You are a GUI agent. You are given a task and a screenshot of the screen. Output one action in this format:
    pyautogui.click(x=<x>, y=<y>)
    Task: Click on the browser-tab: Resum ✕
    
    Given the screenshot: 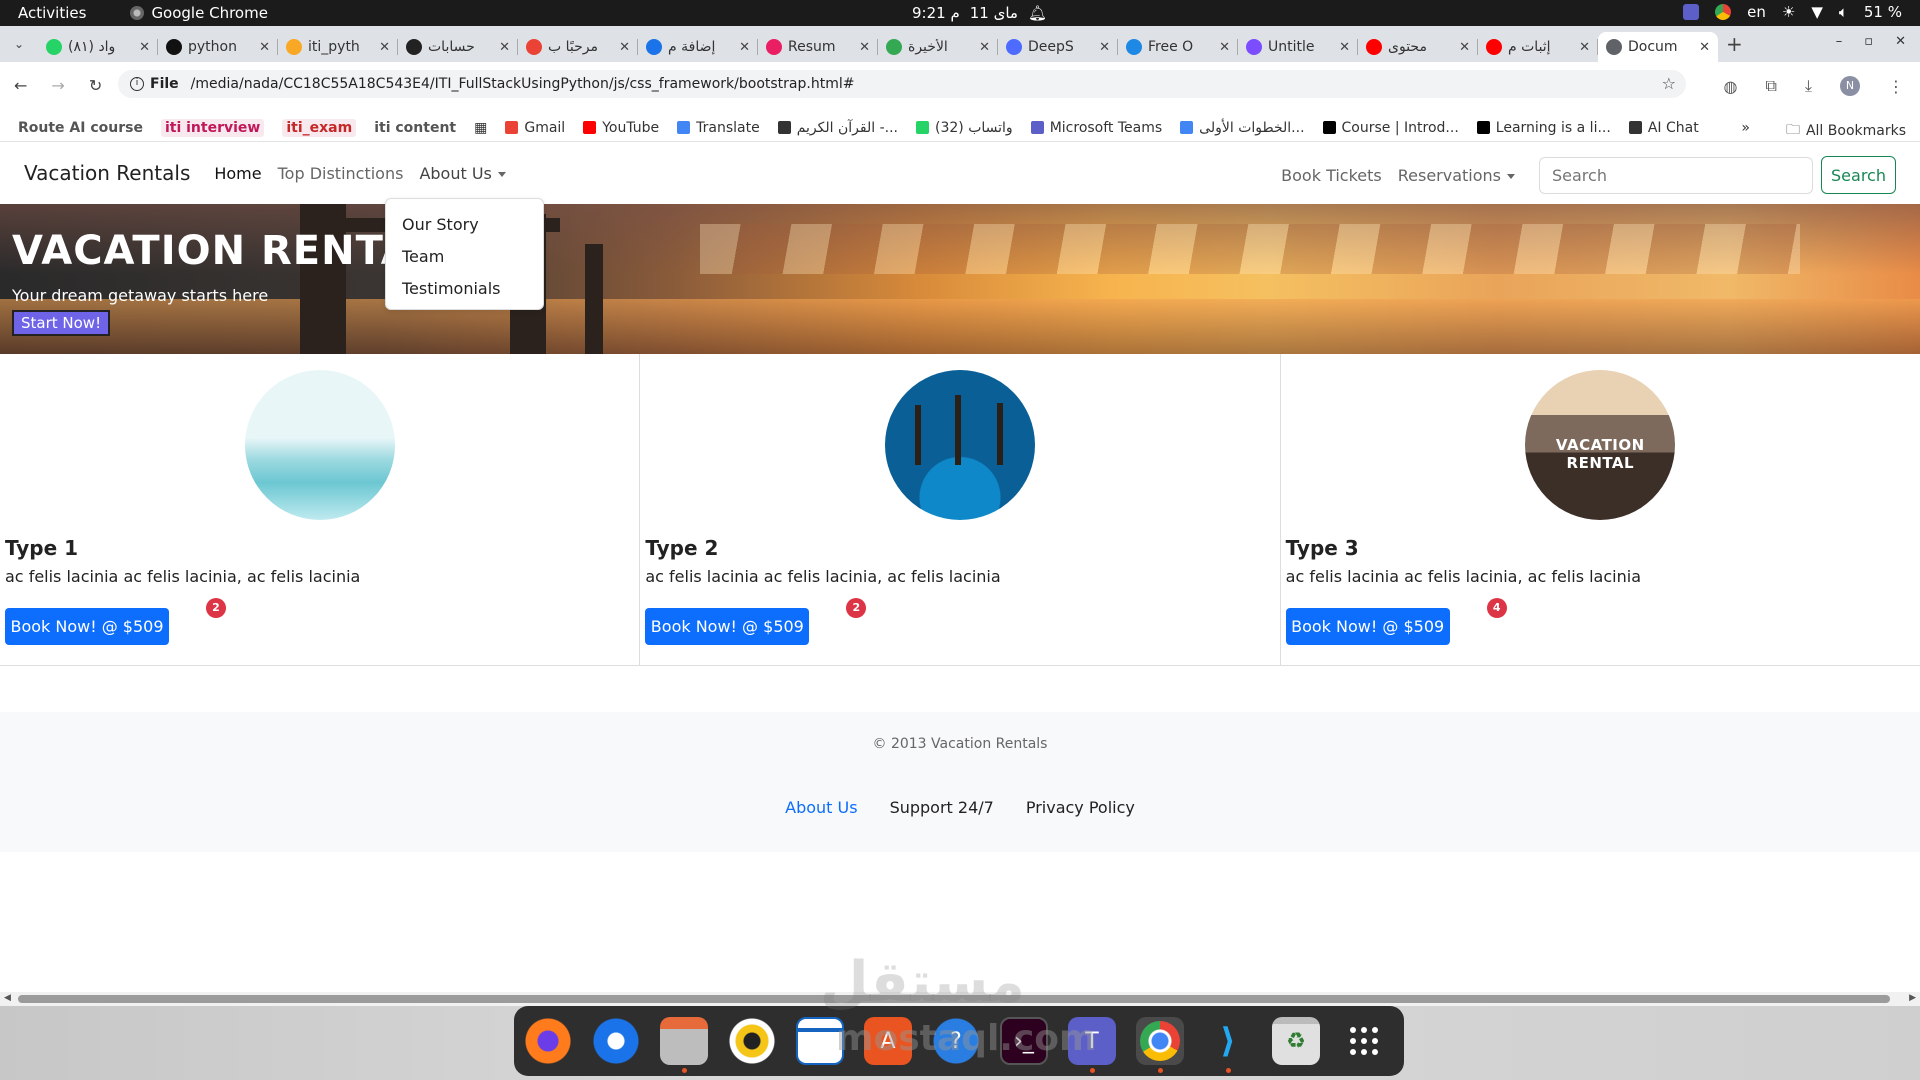 What is the action you would take?
    pyautogui.click(x=818, y=47)
    